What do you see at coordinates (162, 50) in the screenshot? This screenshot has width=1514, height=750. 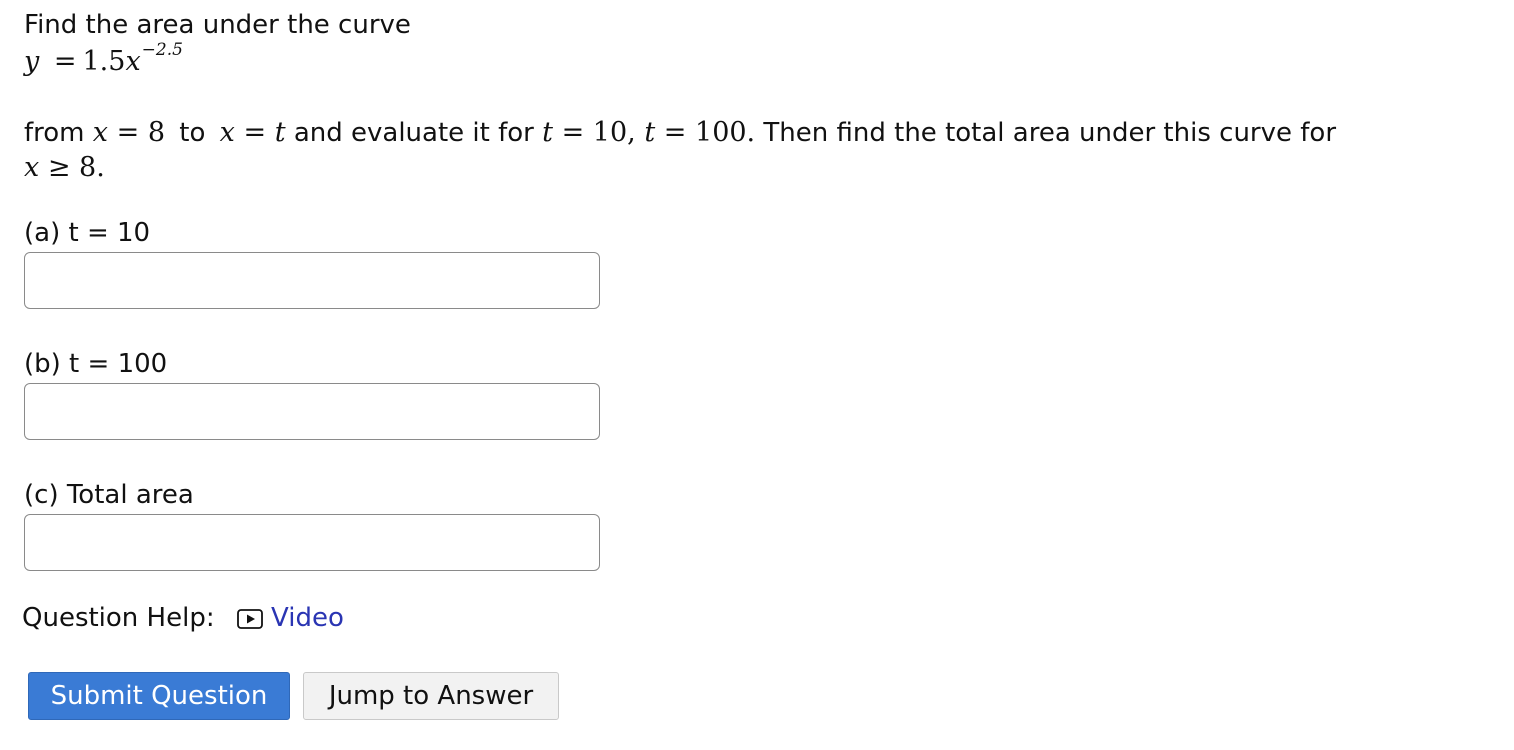 I see `eq-exponent: −2.5` at bounding box center [162, 50].